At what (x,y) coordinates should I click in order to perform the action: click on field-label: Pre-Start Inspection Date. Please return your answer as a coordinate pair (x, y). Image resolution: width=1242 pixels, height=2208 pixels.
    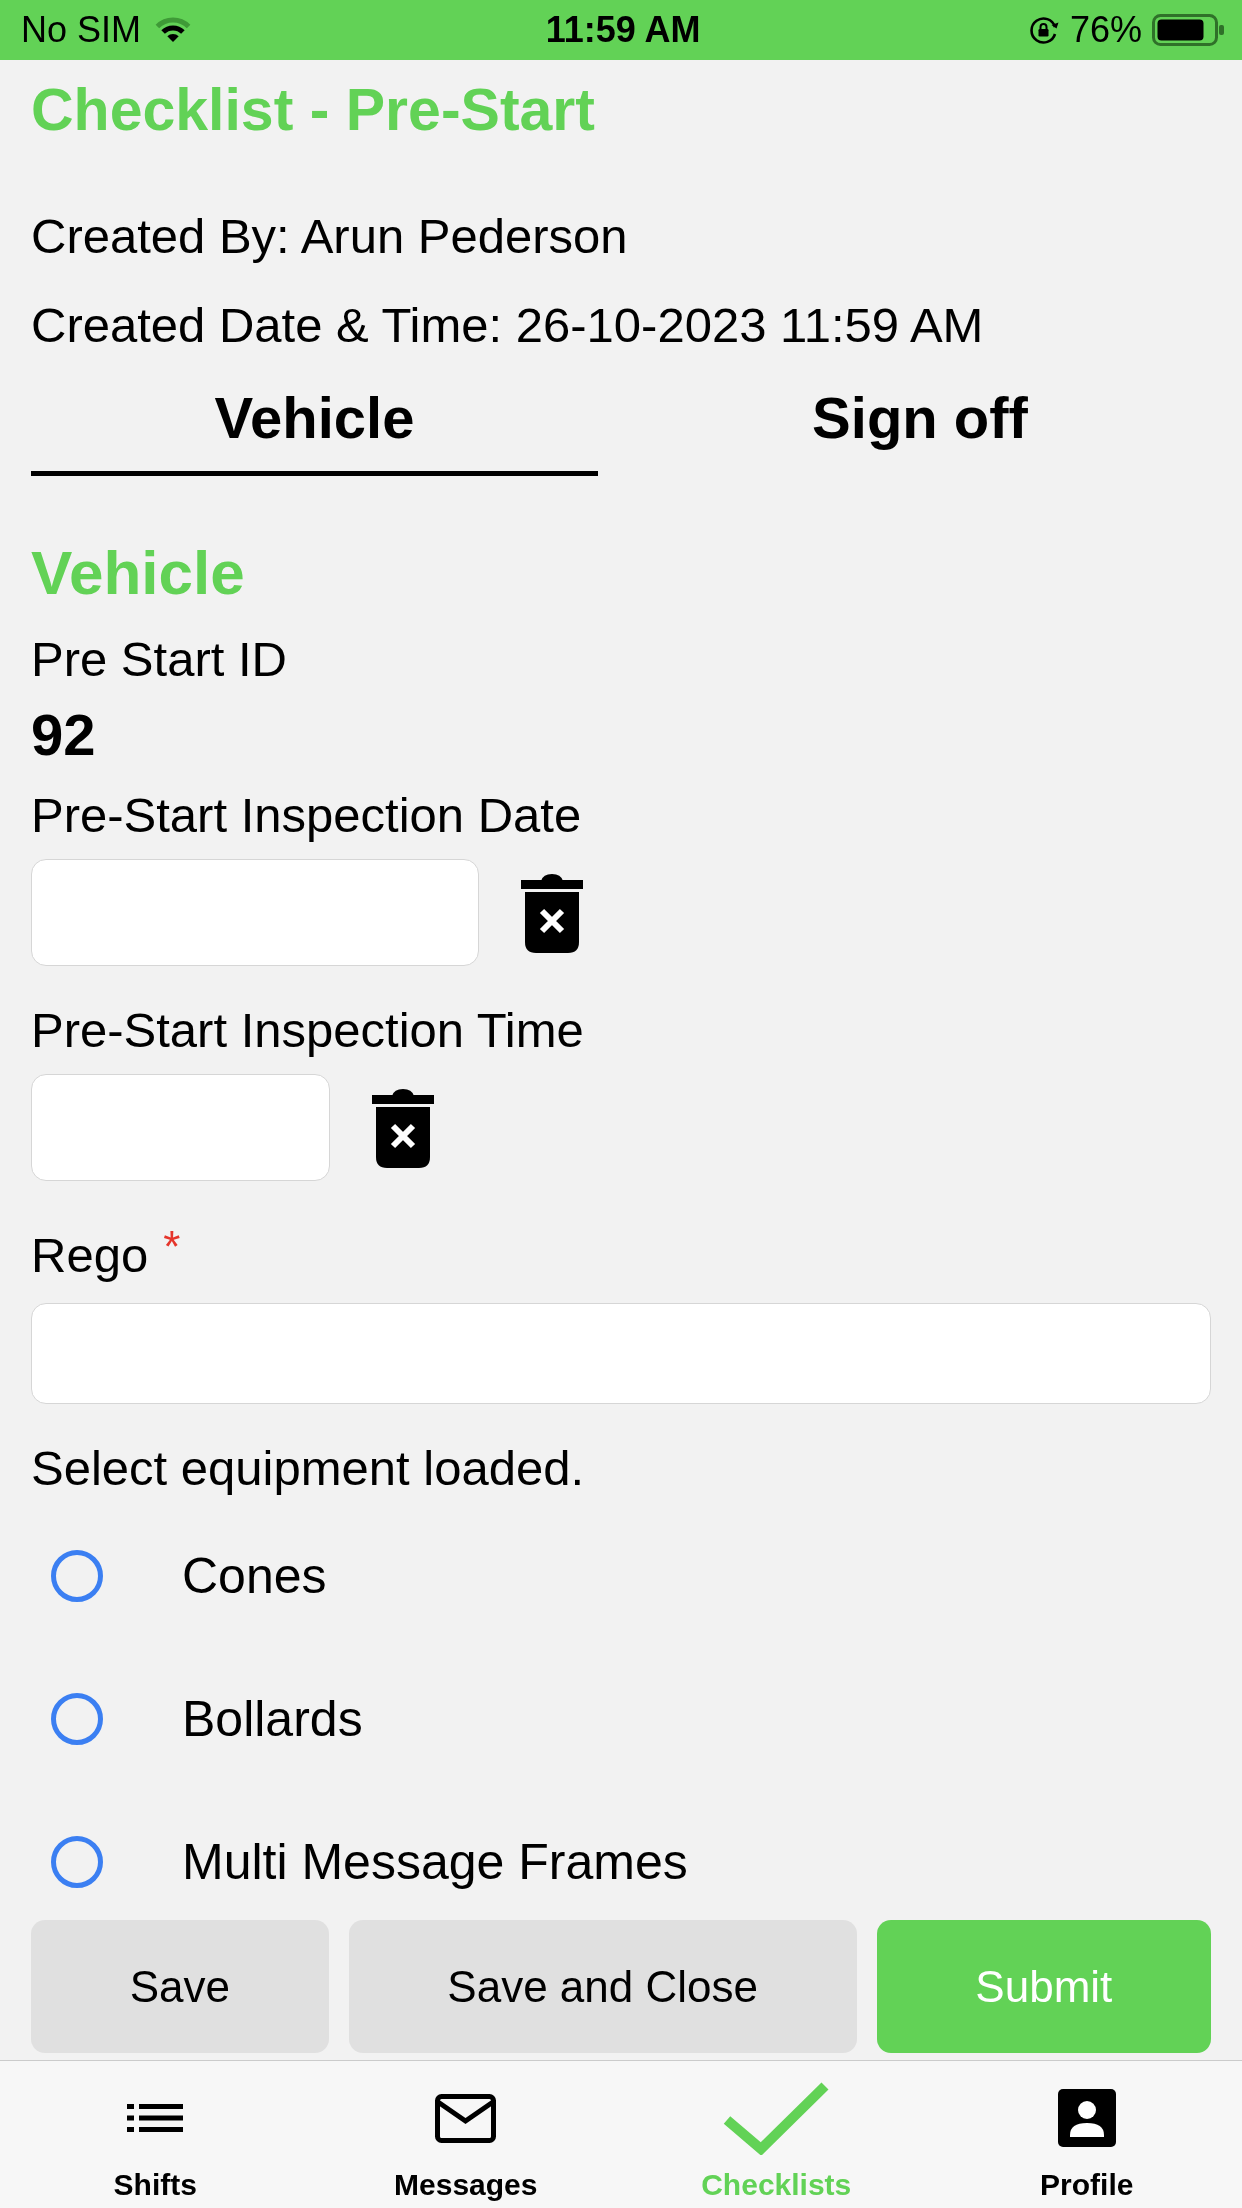
    Looking at the image, I should click on (306, 815).